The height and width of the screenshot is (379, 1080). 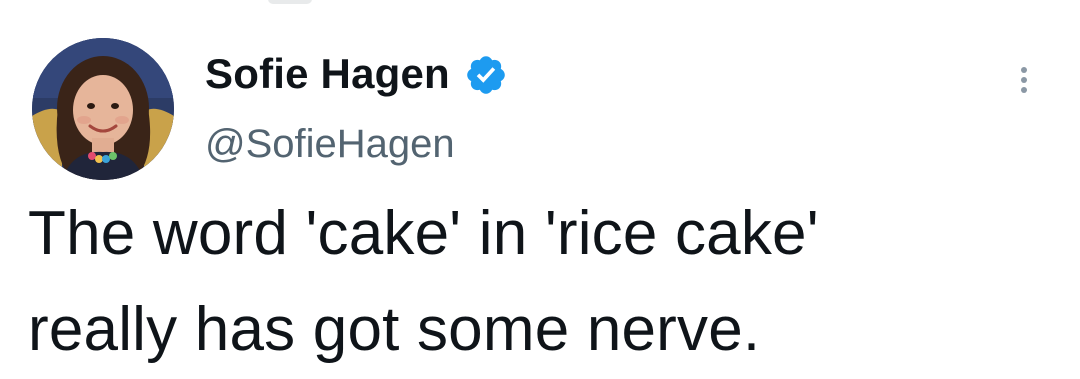 I want to click on avatar-image, so click(x=103, y=109).